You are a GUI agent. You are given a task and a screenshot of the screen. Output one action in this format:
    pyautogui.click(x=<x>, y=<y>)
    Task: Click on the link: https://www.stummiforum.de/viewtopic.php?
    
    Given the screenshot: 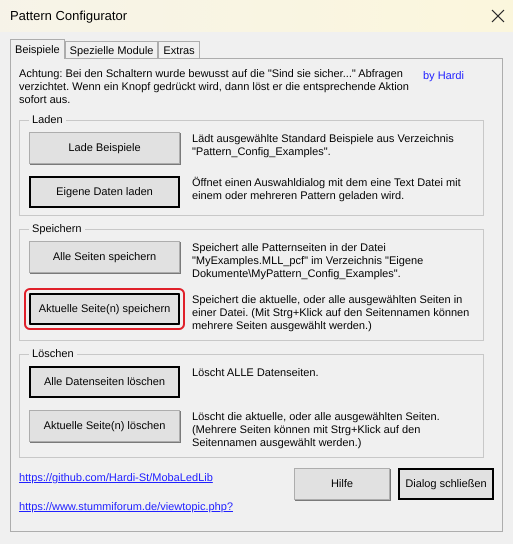 What is the action you would take?
    pyautogui.click(x=126, y=506)
    